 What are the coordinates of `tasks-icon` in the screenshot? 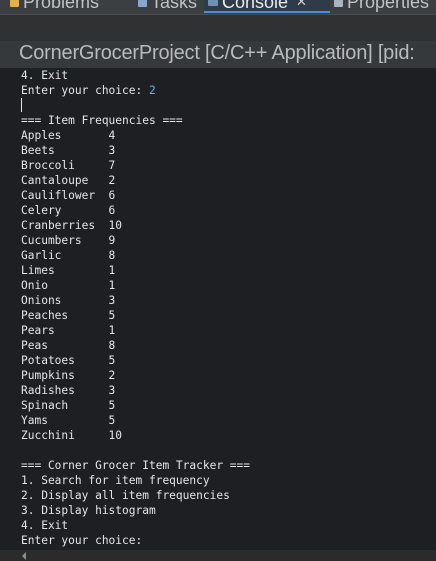 It's located at (142, 3).